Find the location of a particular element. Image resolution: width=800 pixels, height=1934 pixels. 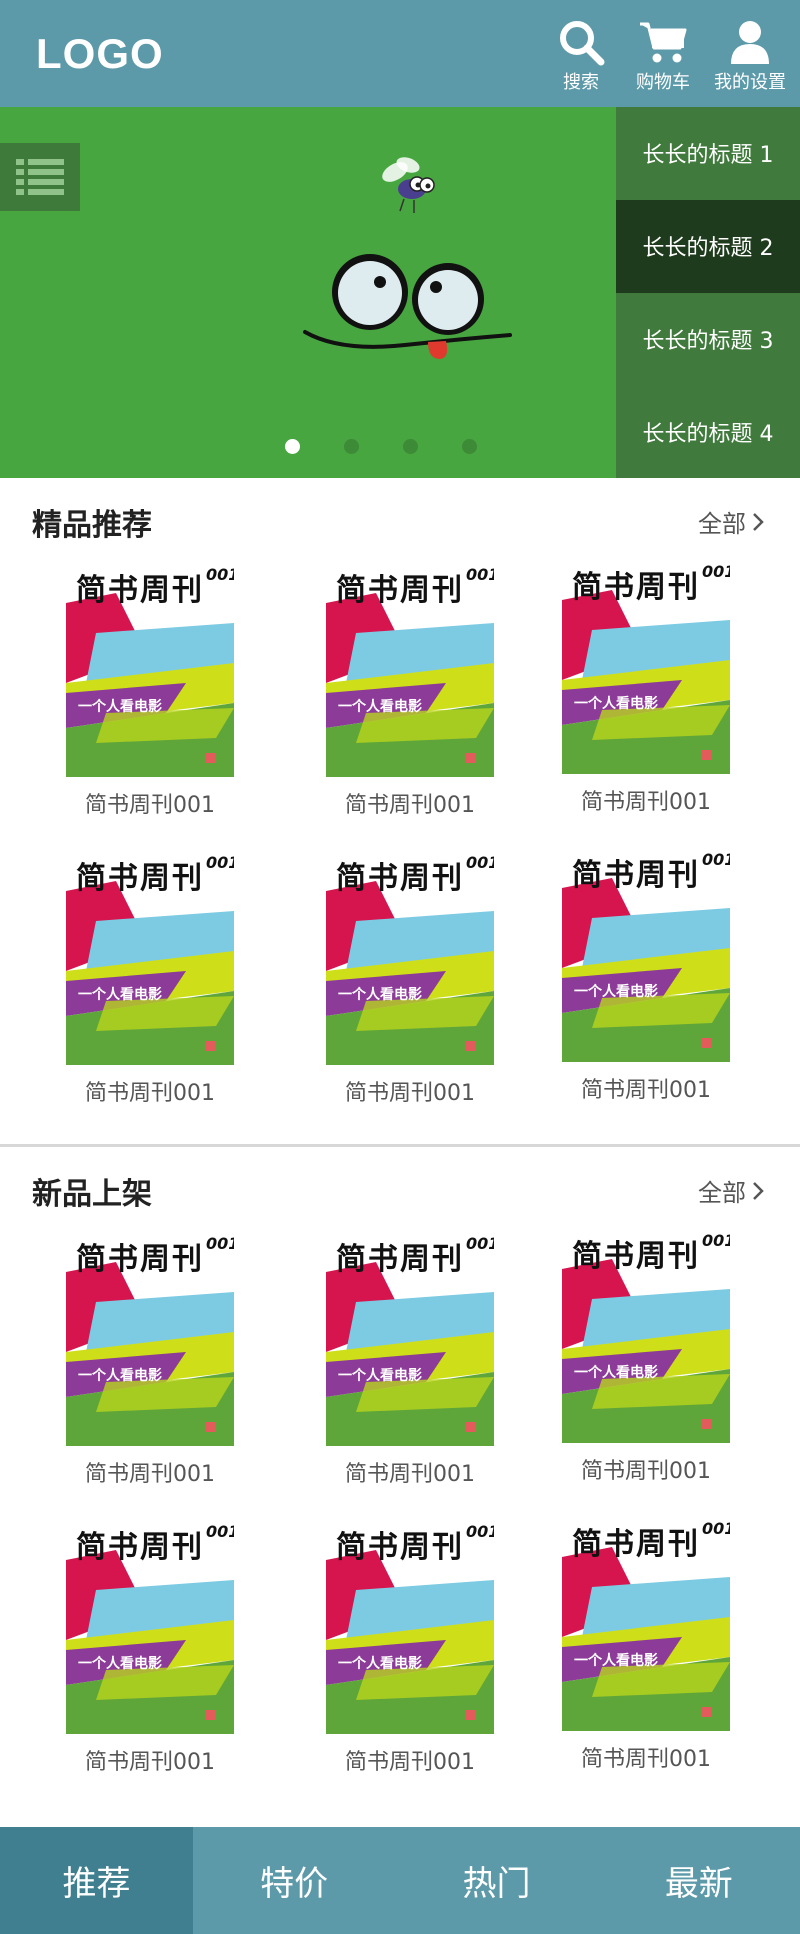

banner-title-2: 长长的标题 2 is located at coordinates (708, 246).